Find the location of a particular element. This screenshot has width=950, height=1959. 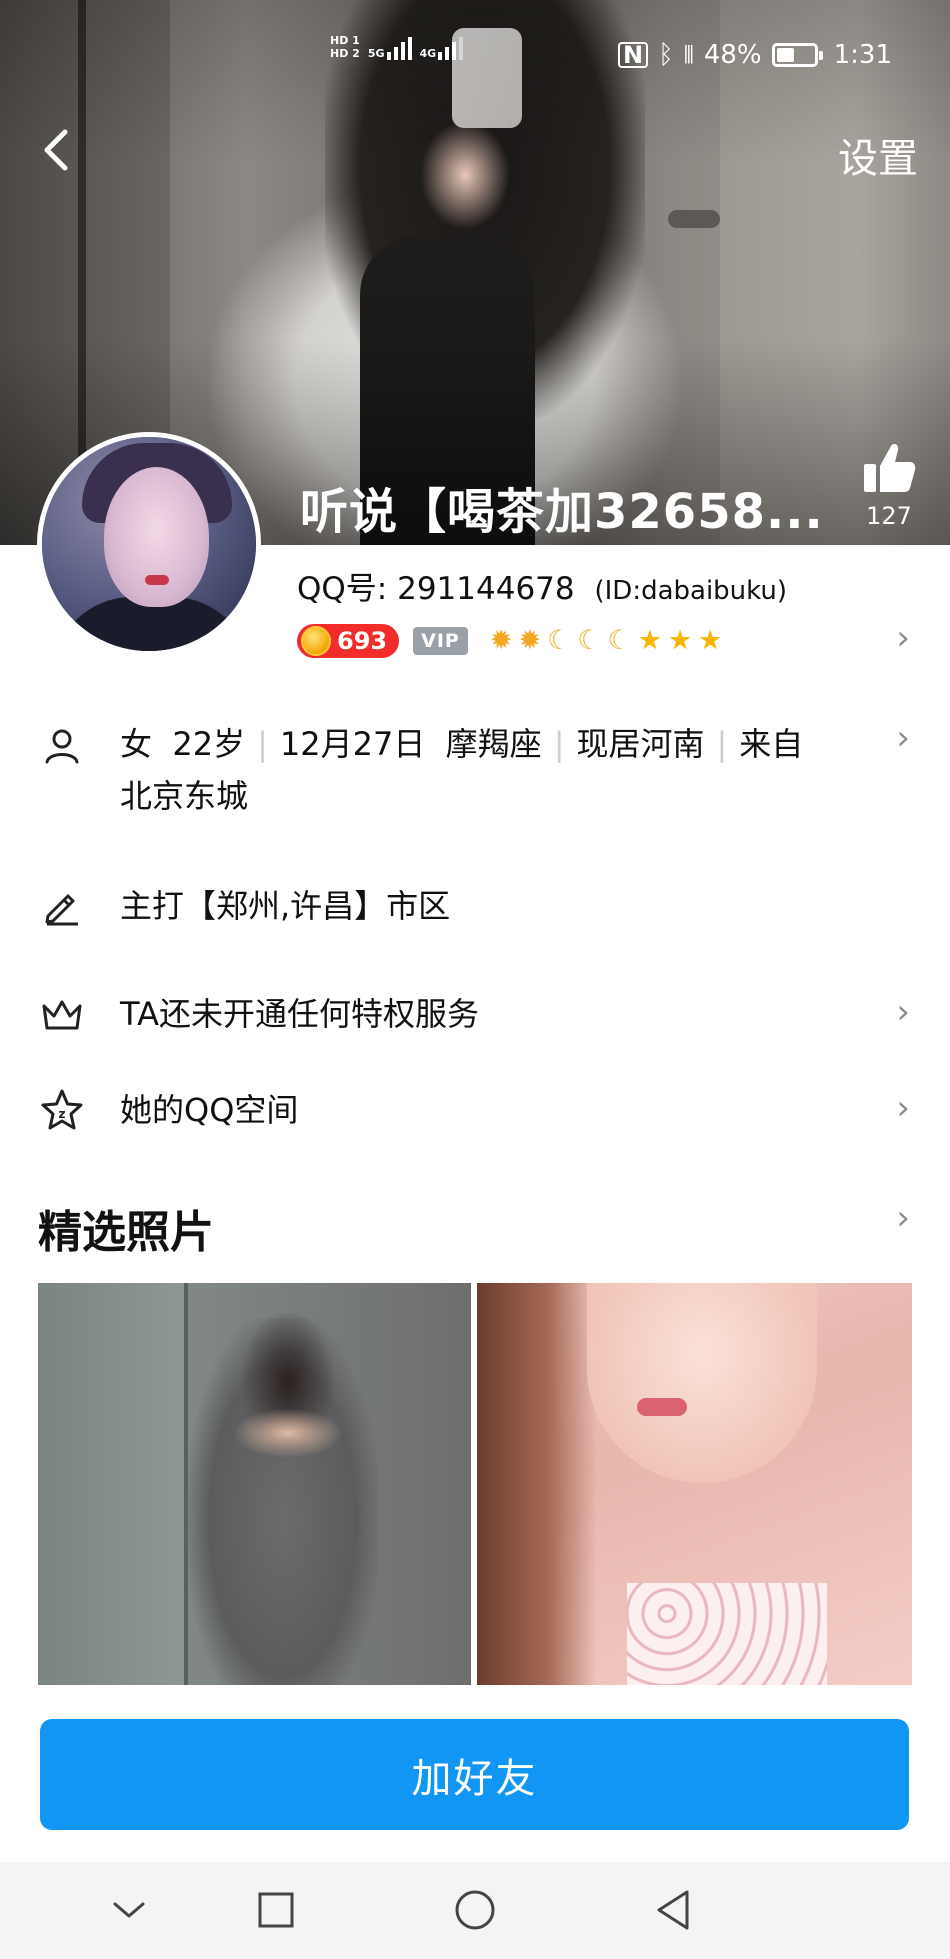

current-location: 现居河南 is located at coordinates (640, 744).